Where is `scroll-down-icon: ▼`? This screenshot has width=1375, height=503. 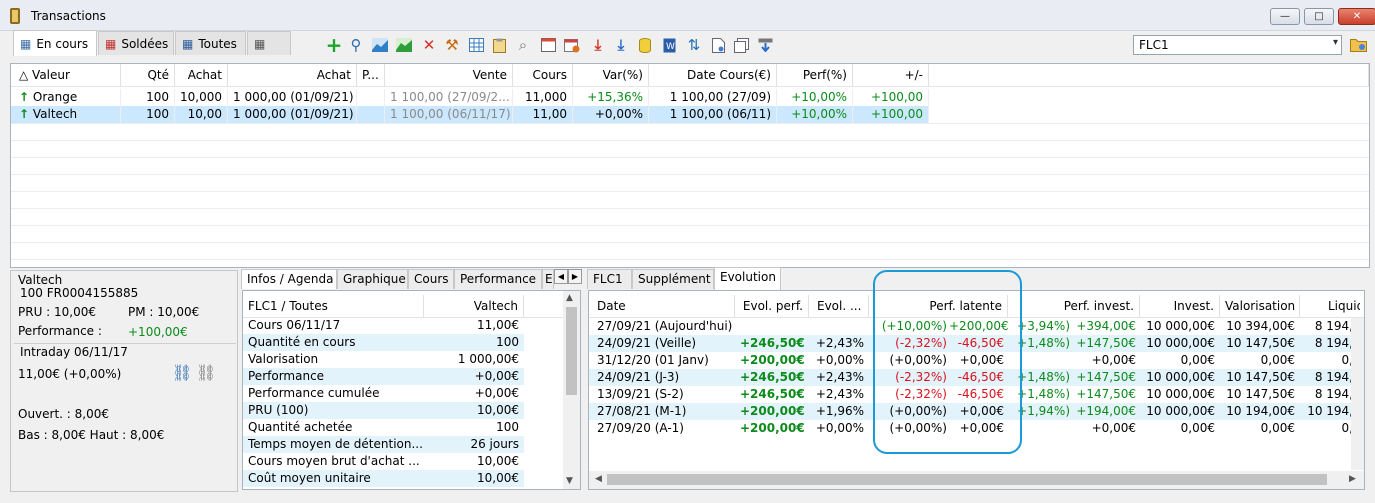
scroll-down-icon: ▼ is located at coordinates (569, 481).